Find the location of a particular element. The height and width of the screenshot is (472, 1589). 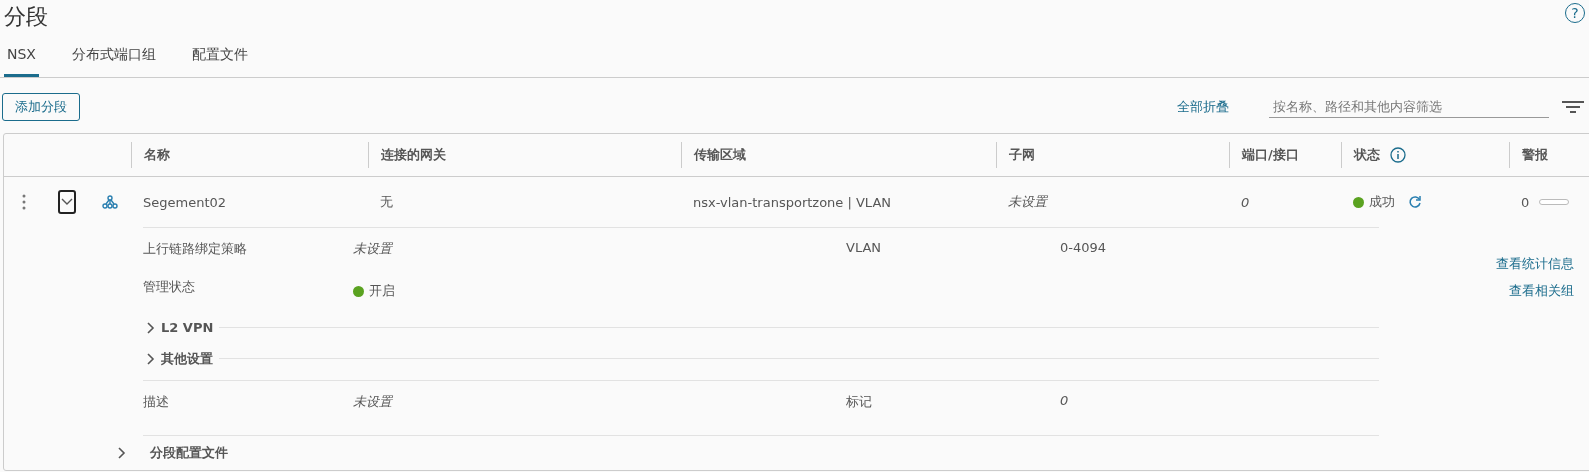

field-value: 0 is located at coordinates (1065, 401).